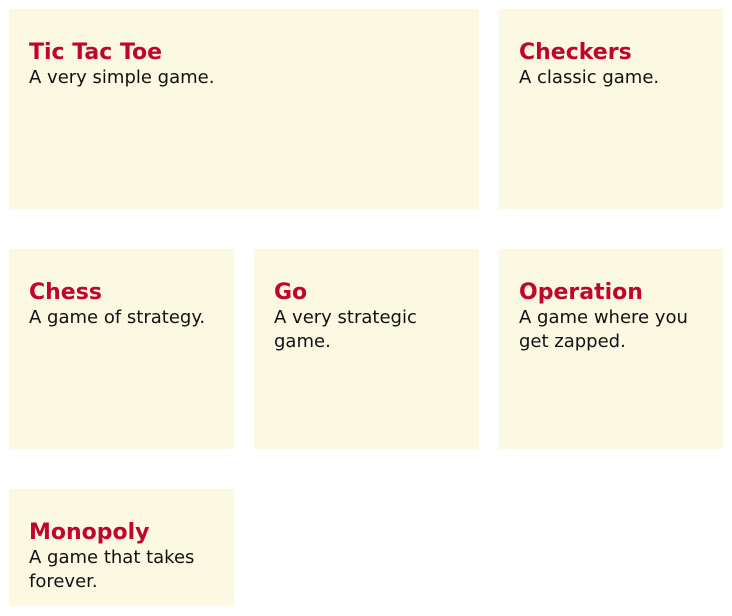  What do you see at coordinates (589, 77) in the screenshot?
I see `game-description: A classic game.` at bounding box center [589, 77].